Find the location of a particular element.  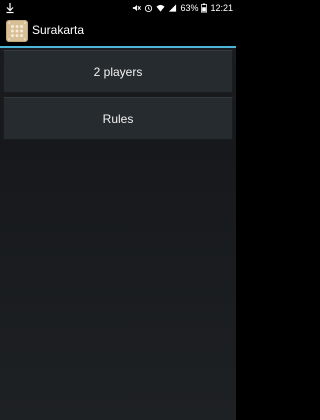

surakarta-board-icon is located at coordinates (17, 31).